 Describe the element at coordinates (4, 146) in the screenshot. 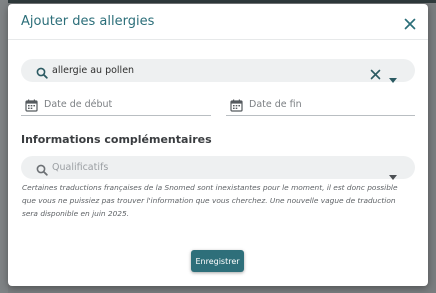

I see `background-panel` at that location.